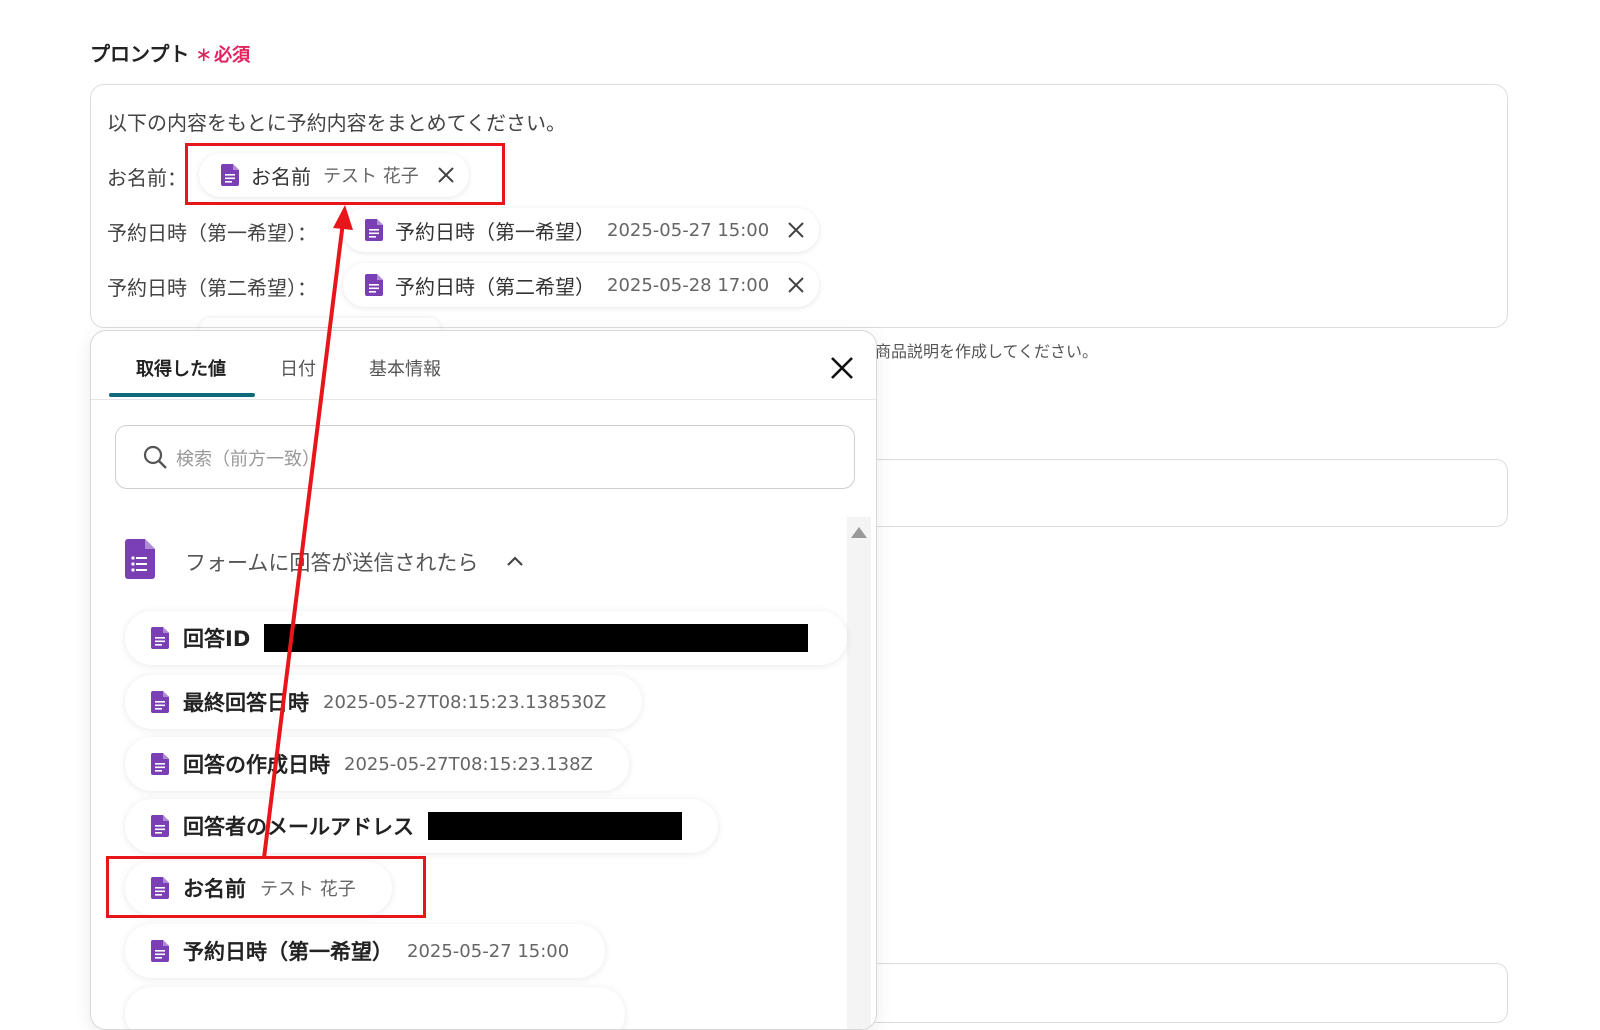  What do you see at coordinates (140, 54) in the screenshot?
I see `prompt-label-text: プロンプト` at bounding box center [140, 54].